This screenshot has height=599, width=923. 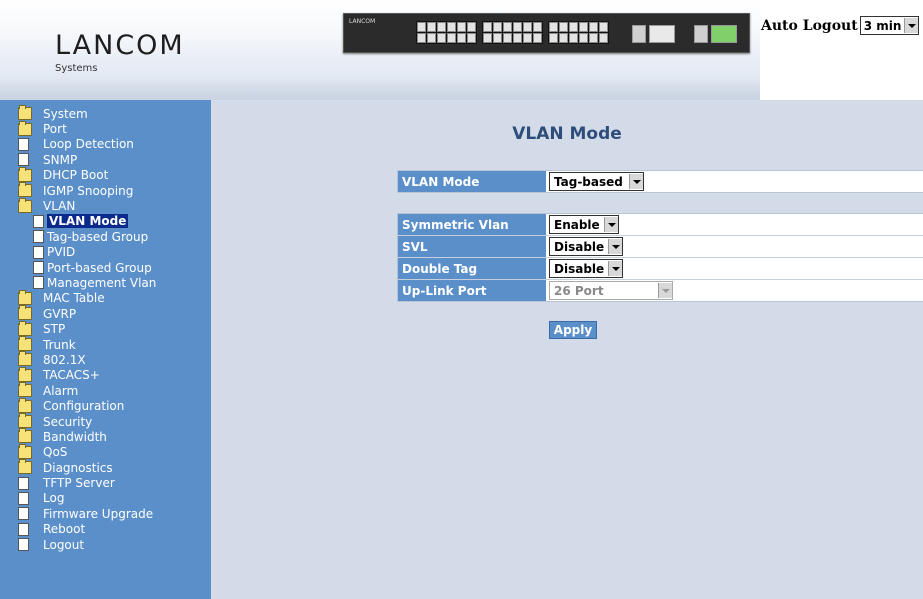 I want to click on sfp-port, so click(x=662, y=34).